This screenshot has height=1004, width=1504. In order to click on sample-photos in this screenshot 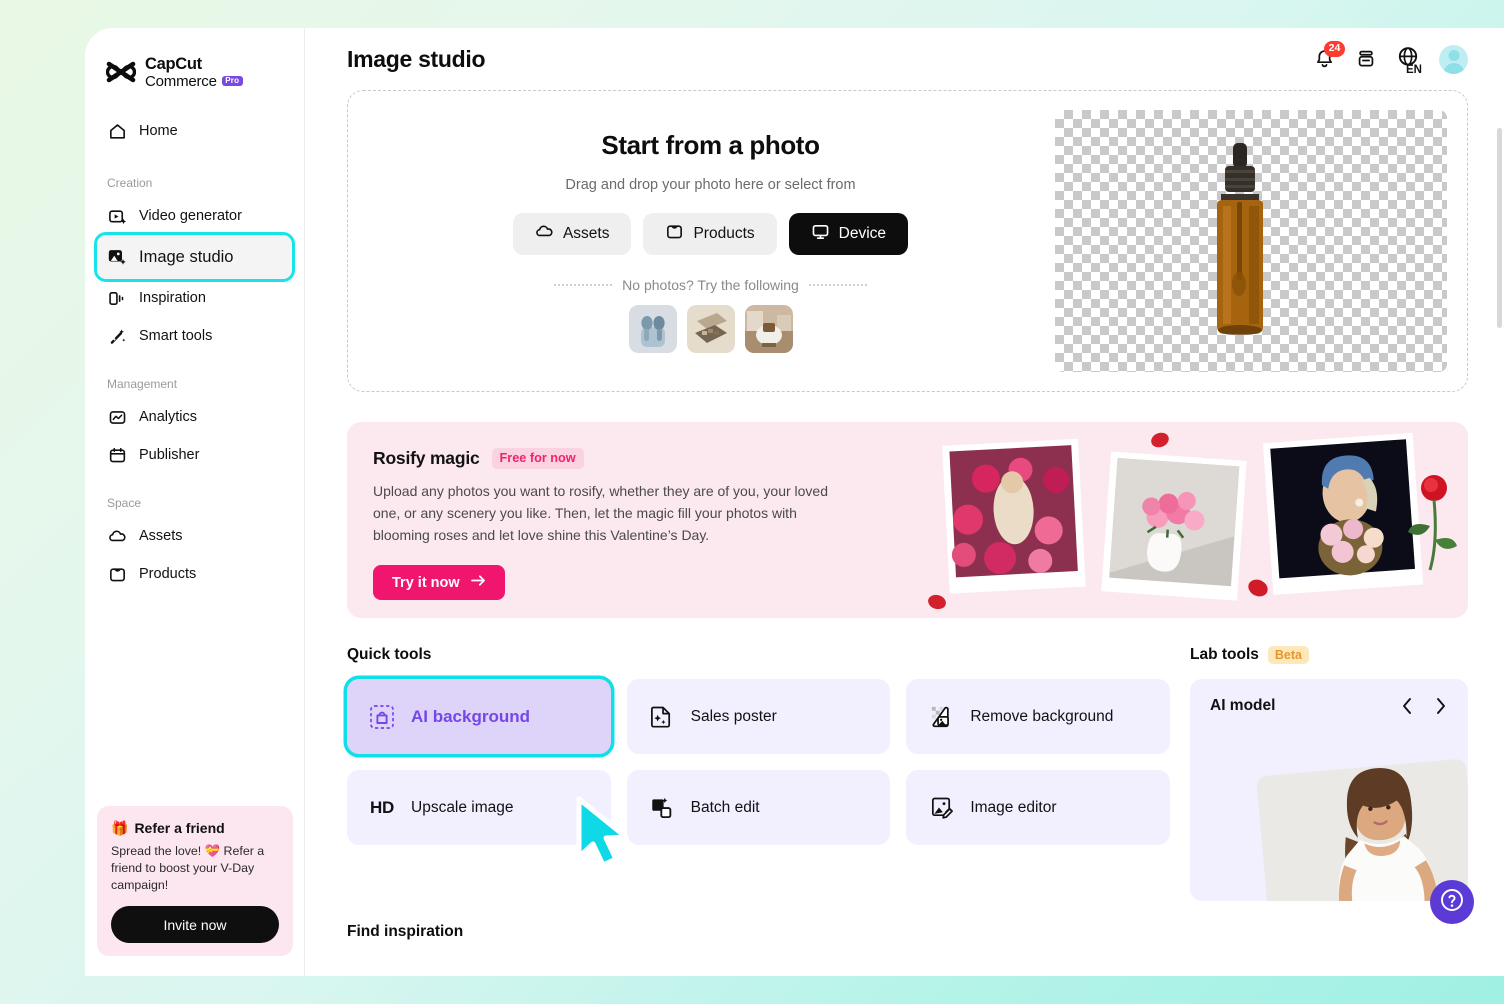, I will do `click(710, 328)`.